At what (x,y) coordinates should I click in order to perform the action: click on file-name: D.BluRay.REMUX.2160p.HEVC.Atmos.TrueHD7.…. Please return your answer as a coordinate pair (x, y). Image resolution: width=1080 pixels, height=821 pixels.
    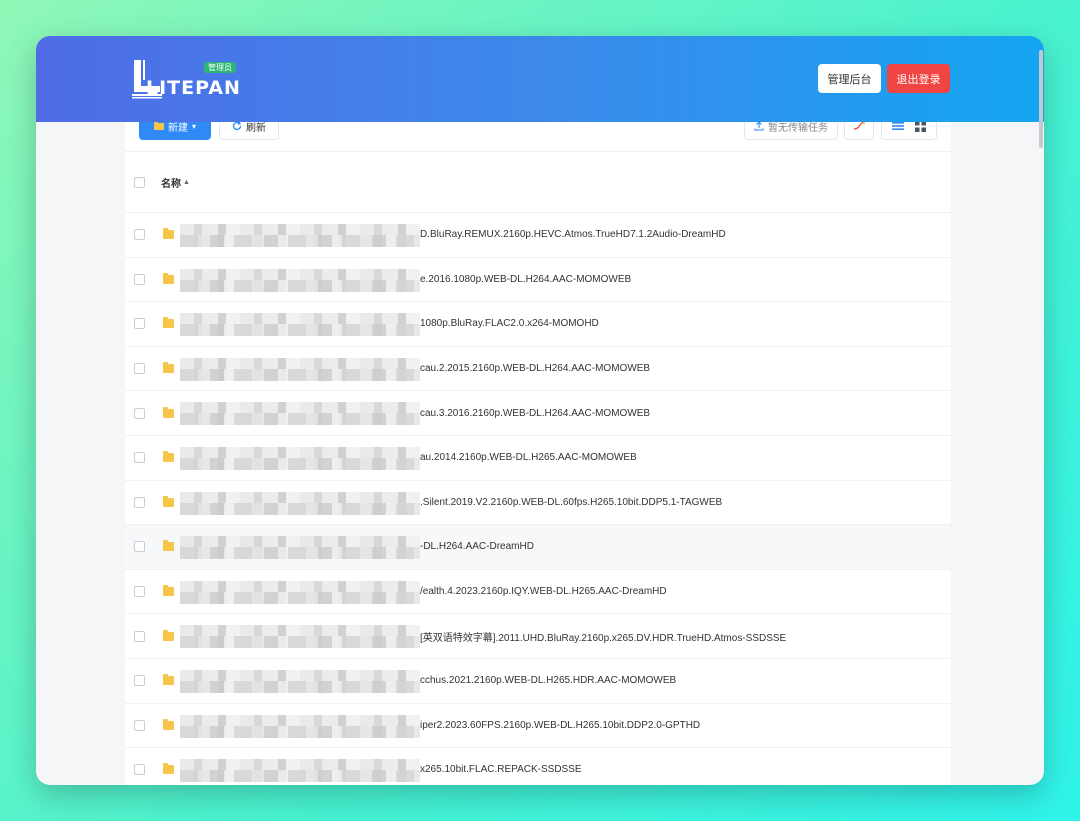
    Looking at the image, I should click on (573, 234).